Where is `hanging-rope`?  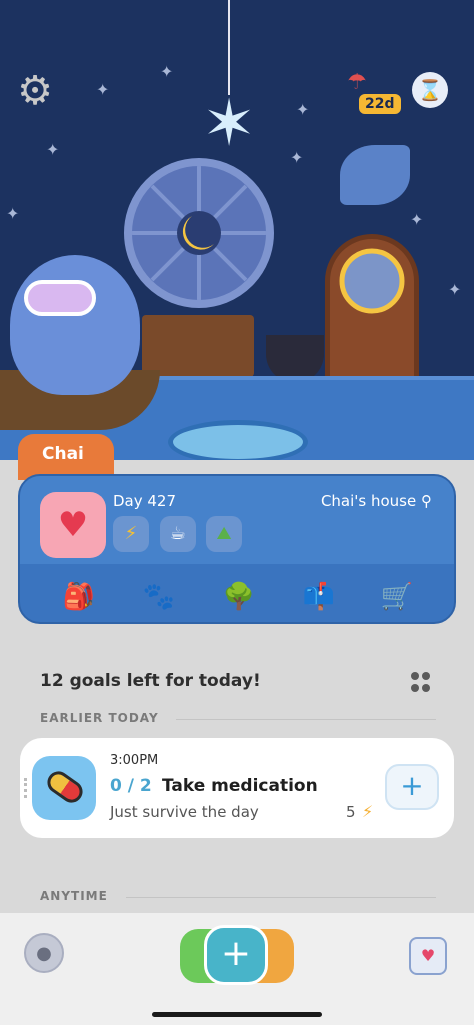
hanging-rope is located at coordinates (229, 47).